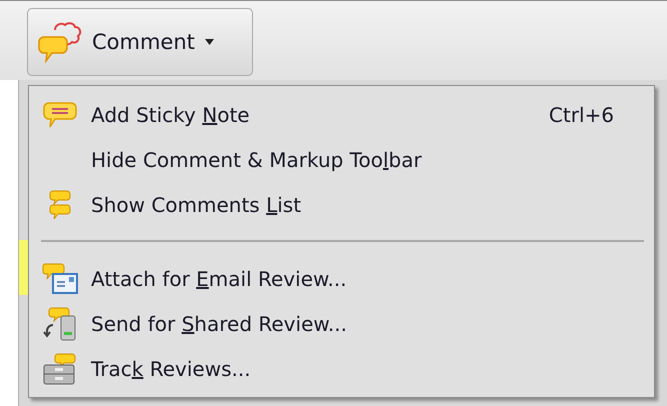  What do you see at coordinates (581, 114) in the screenshot?
I see `shortcut-label: Ctrl+6` at bounding box center [581, 114].